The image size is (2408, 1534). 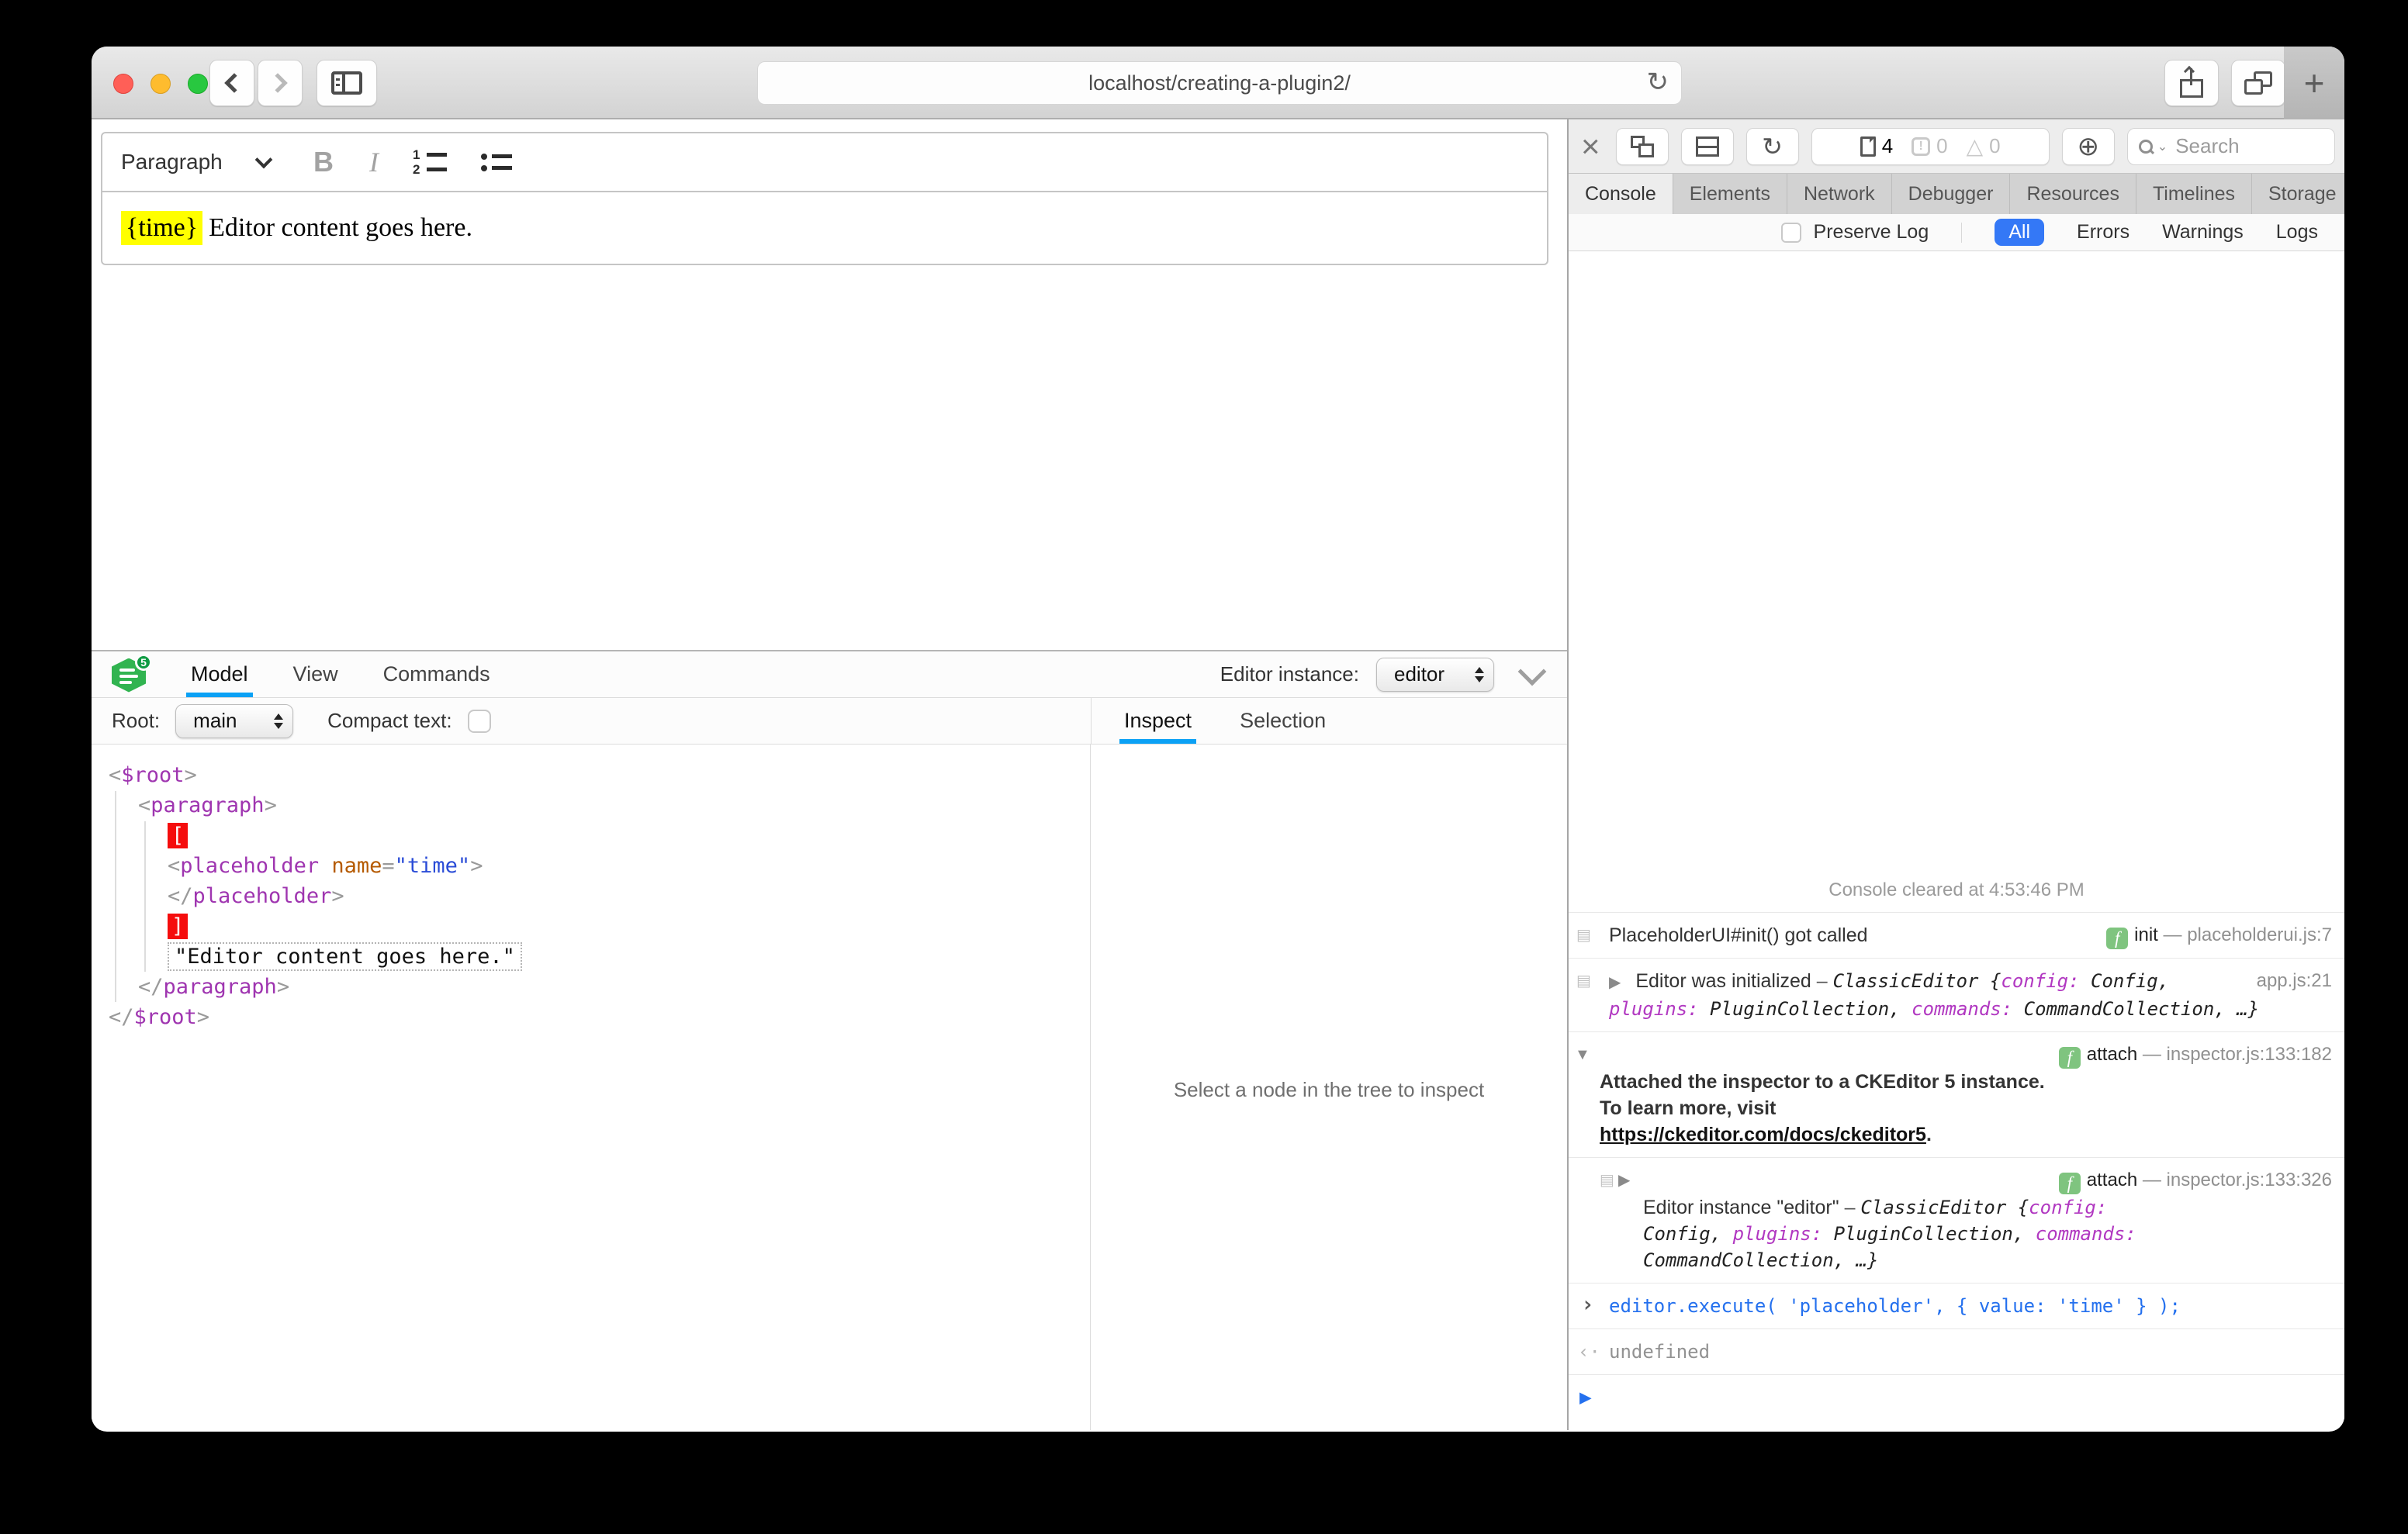 I want to click on select-arrows-icon, so click(x=279, y=721).